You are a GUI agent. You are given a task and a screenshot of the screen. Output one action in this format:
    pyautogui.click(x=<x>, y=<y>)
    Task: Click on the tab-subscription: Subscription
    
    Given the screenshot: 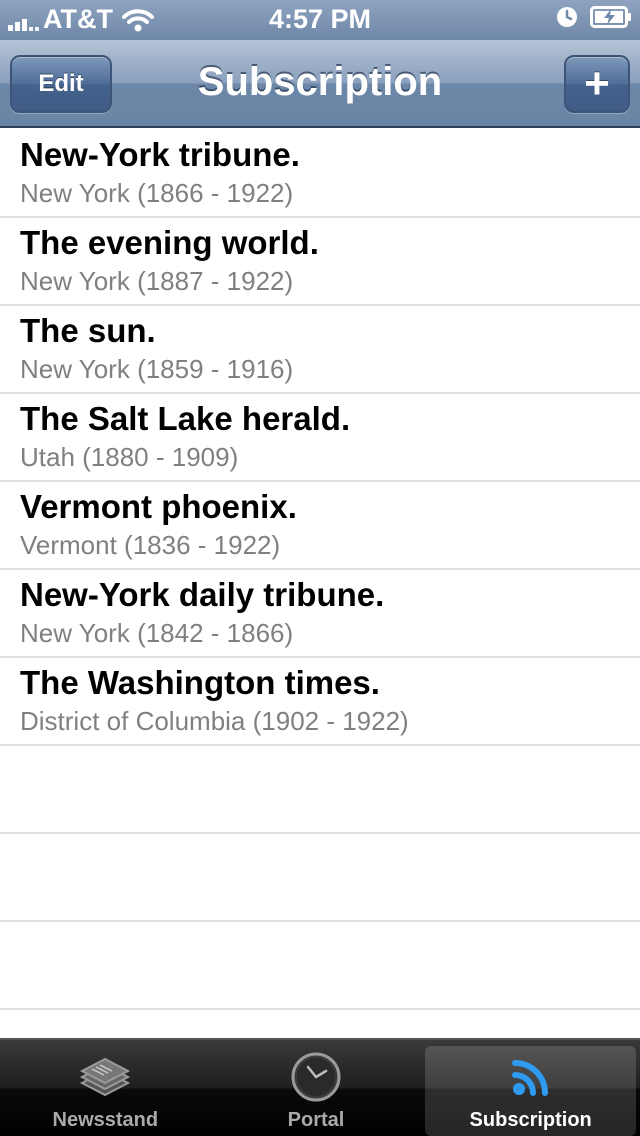 What is the action you would take?
    pyautogui.click(x=531, y=1091)
    